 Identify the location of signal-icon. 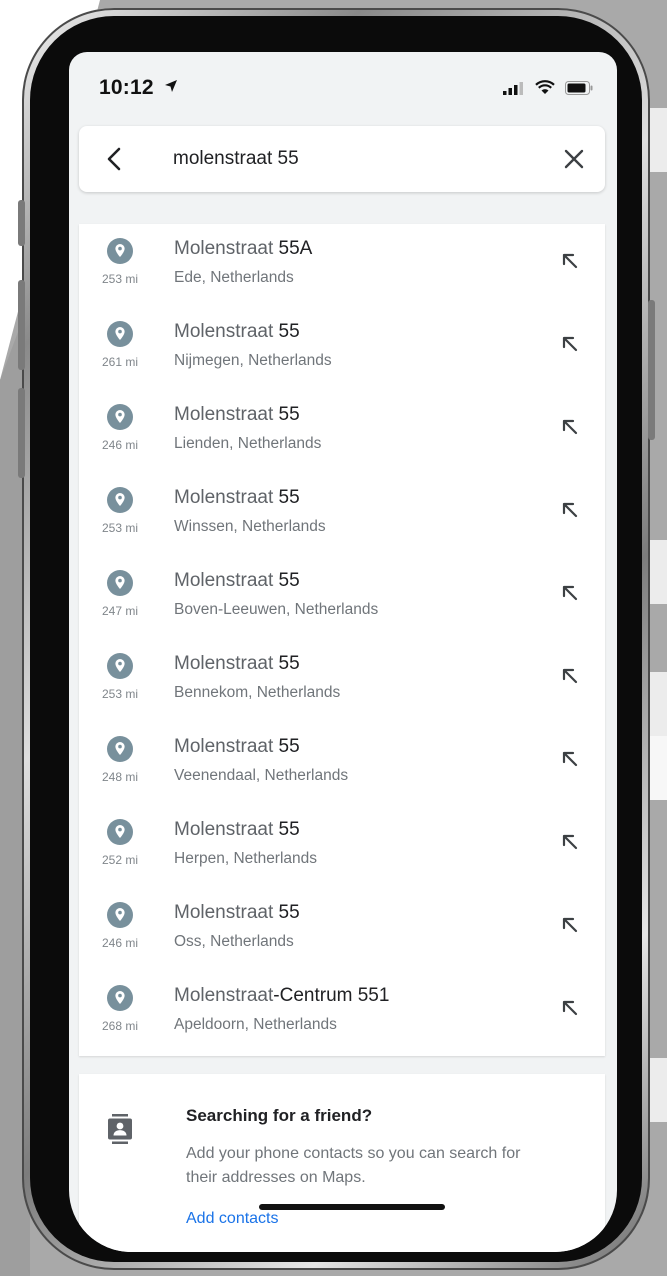
(513, 88).